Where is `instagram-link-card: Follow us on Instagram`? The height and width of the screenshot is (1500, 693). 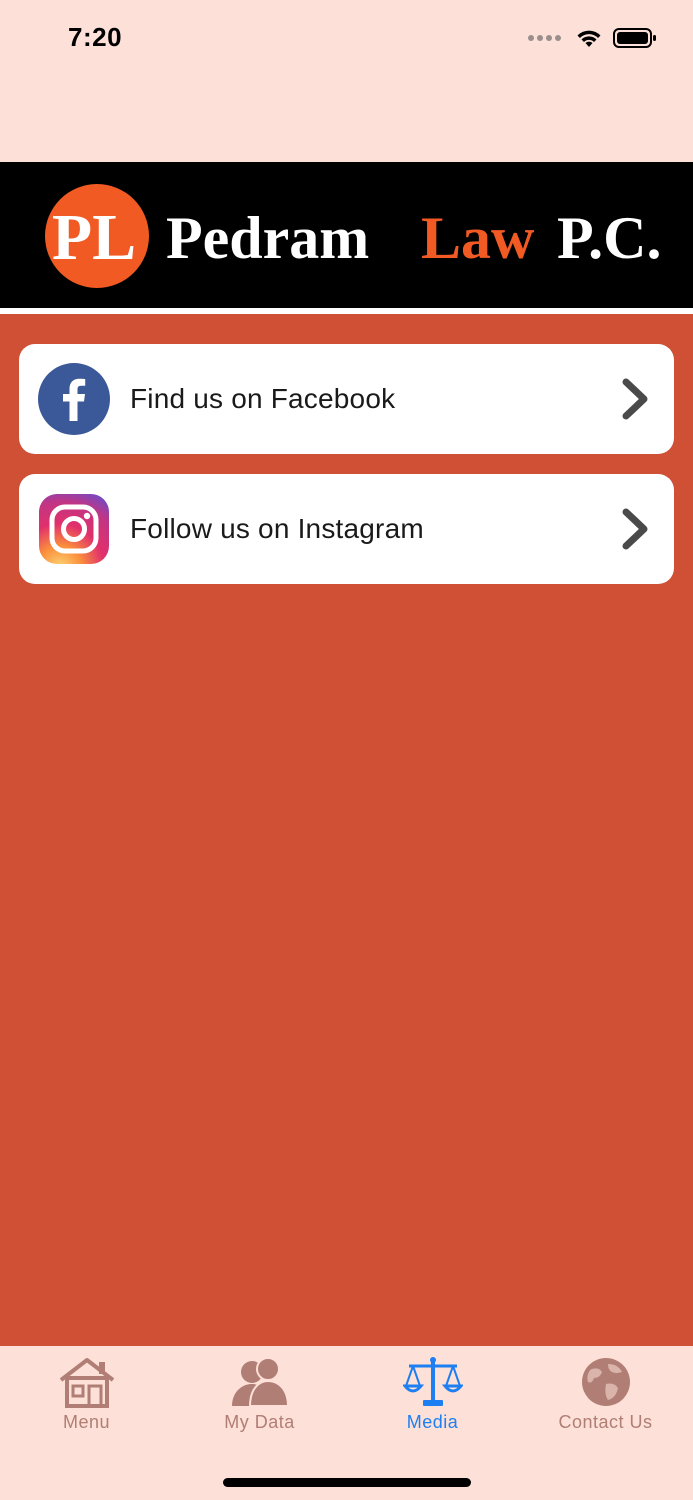
instagram-link-card: Follow us on Instagram is located at coordinates (346, 529).